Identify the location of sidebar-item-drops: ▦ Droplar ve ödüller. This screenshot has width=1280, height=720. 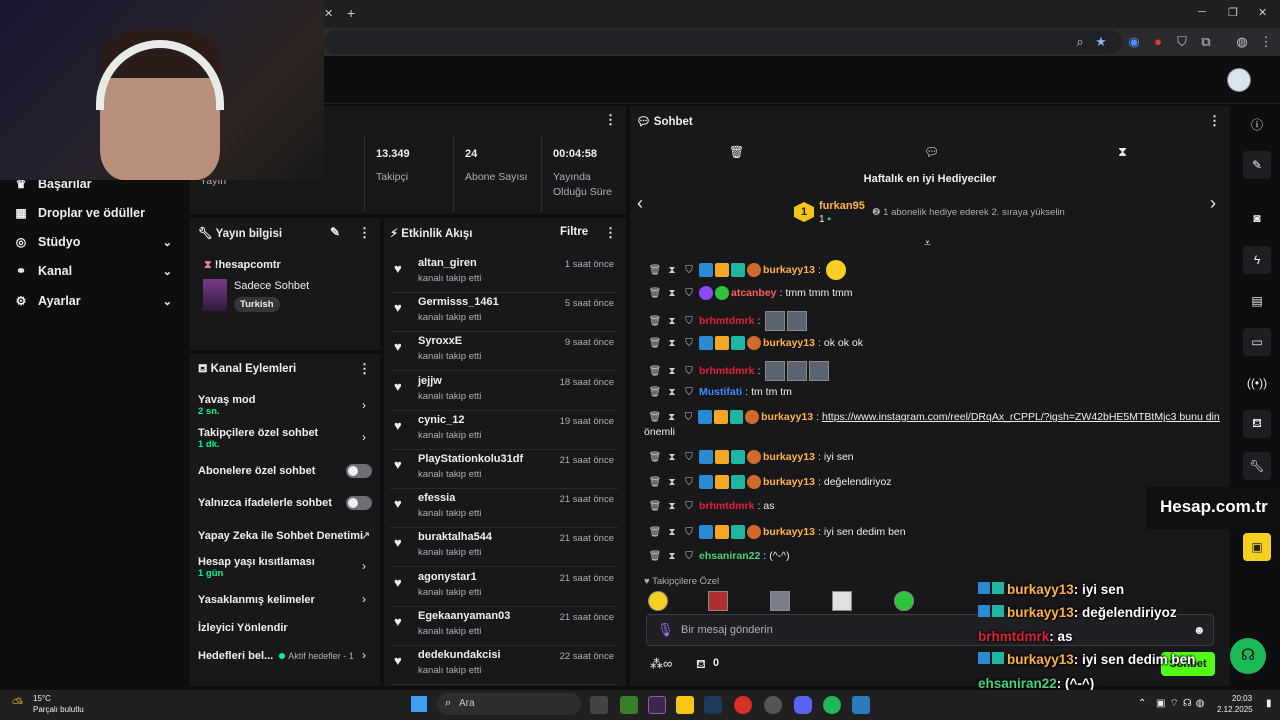
(96, 213).